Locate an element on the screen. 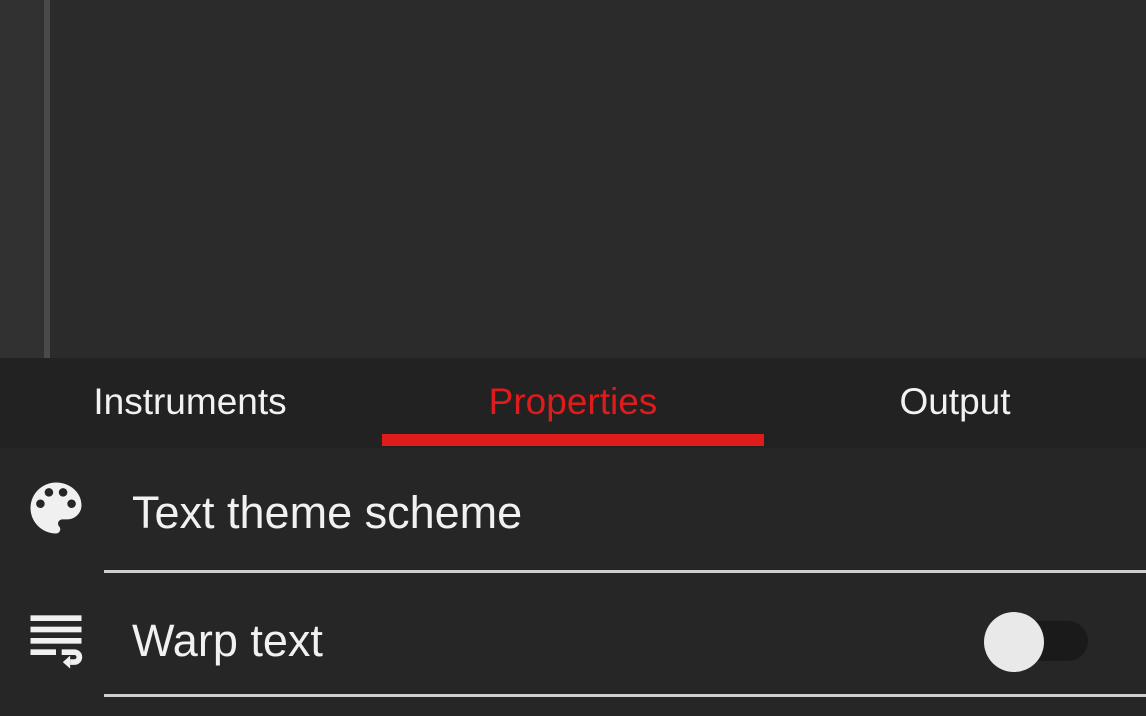 The width and height of the screenshot is (1146, 716). tab-instruments-label: Instruments is located at coordinates (190, 401).